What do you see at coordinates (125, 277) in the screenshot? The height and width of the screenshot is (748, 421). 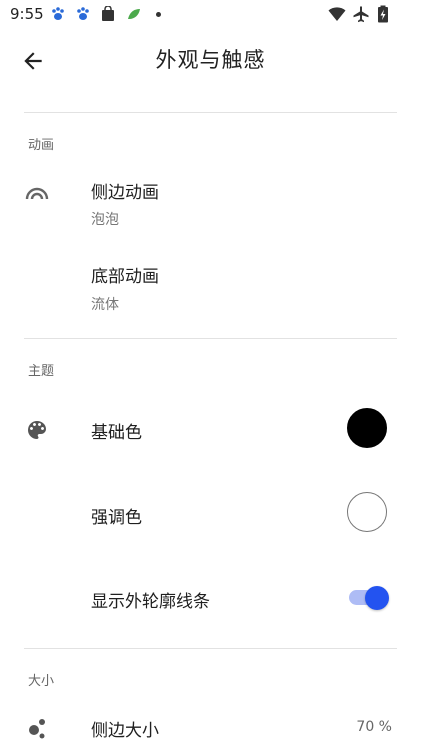 I see `setting-title: 底部动画` at bounding box center [125, 277].